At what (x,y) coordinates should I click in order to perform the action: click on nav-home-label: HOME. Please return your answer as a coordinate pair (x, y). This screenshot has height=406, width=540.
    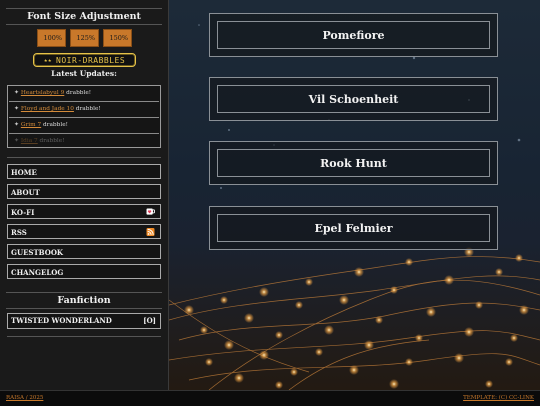
    Looking at the image, I should click on (24, 172).